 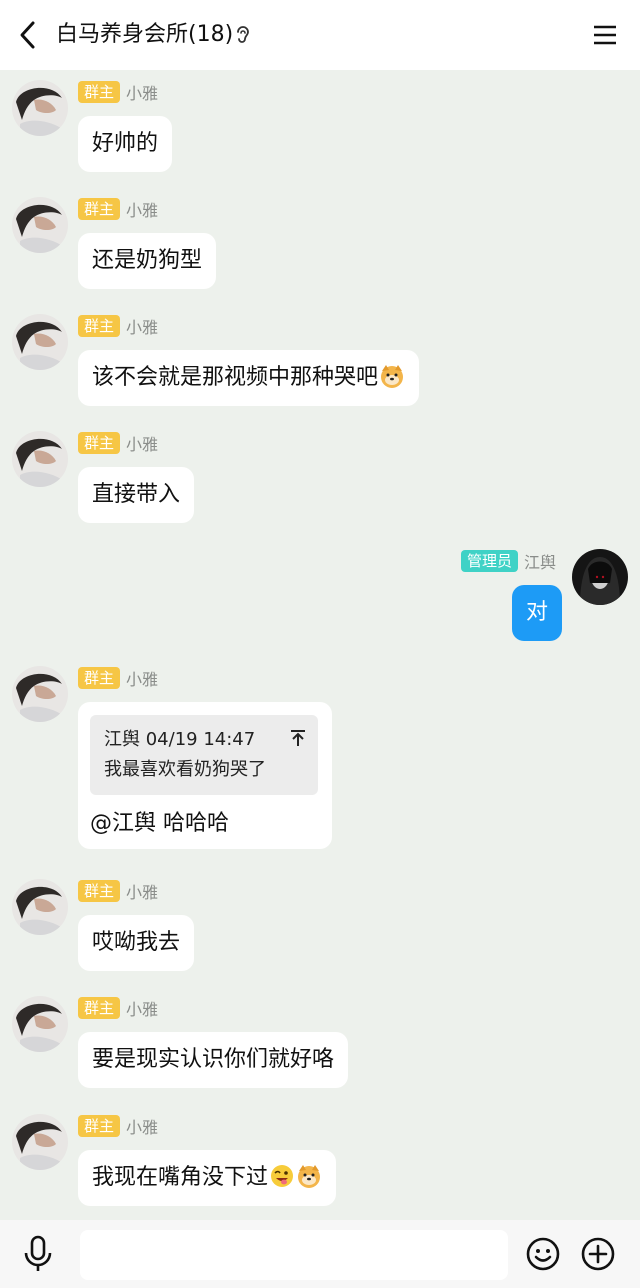 I want to click on message-text: 我现在嘴角没下过, so click(x=180, y=1177).